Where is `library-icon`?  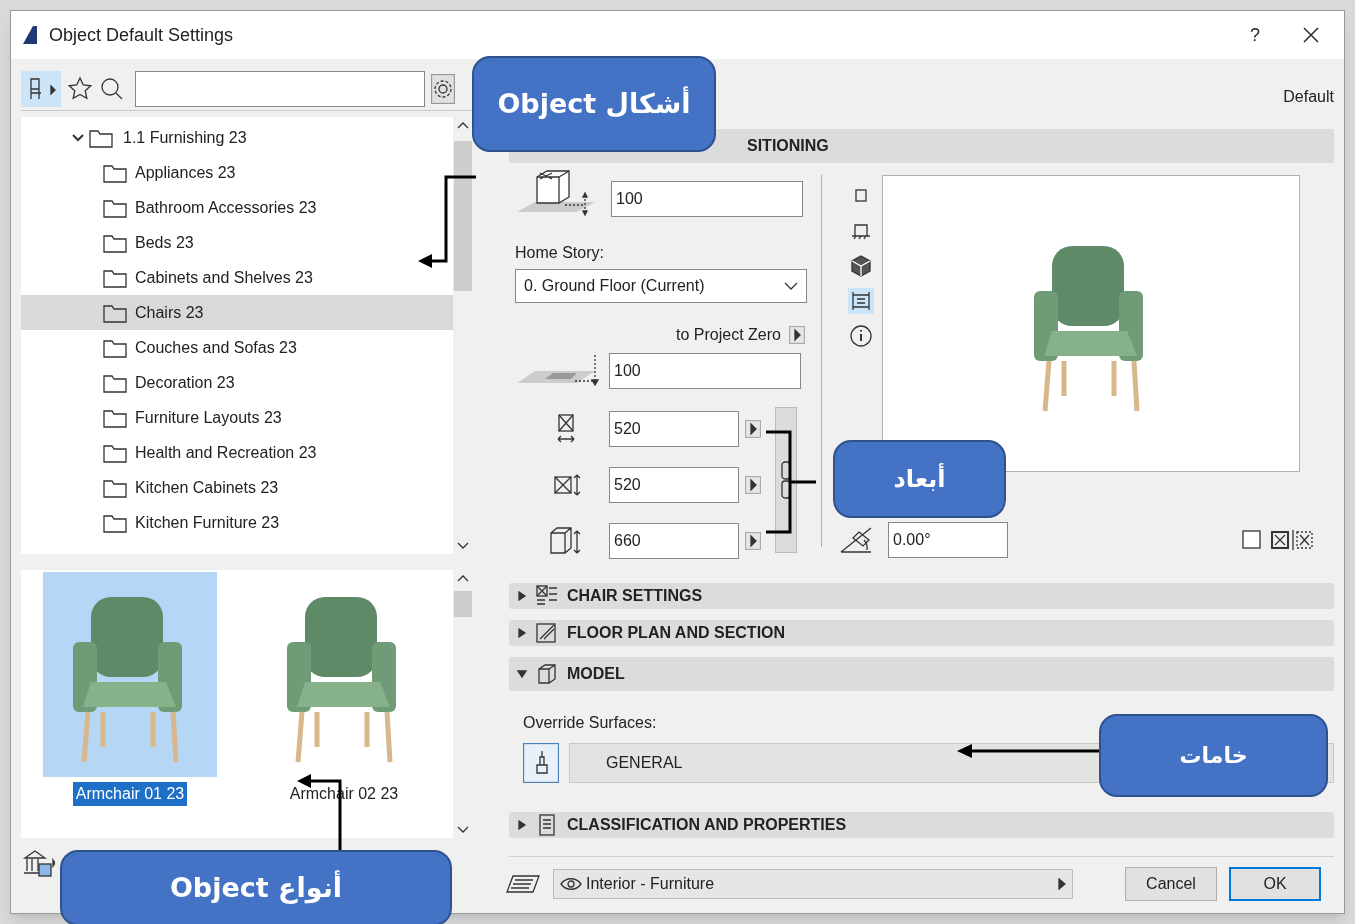 library-icon is located at coordinates (38, 863).